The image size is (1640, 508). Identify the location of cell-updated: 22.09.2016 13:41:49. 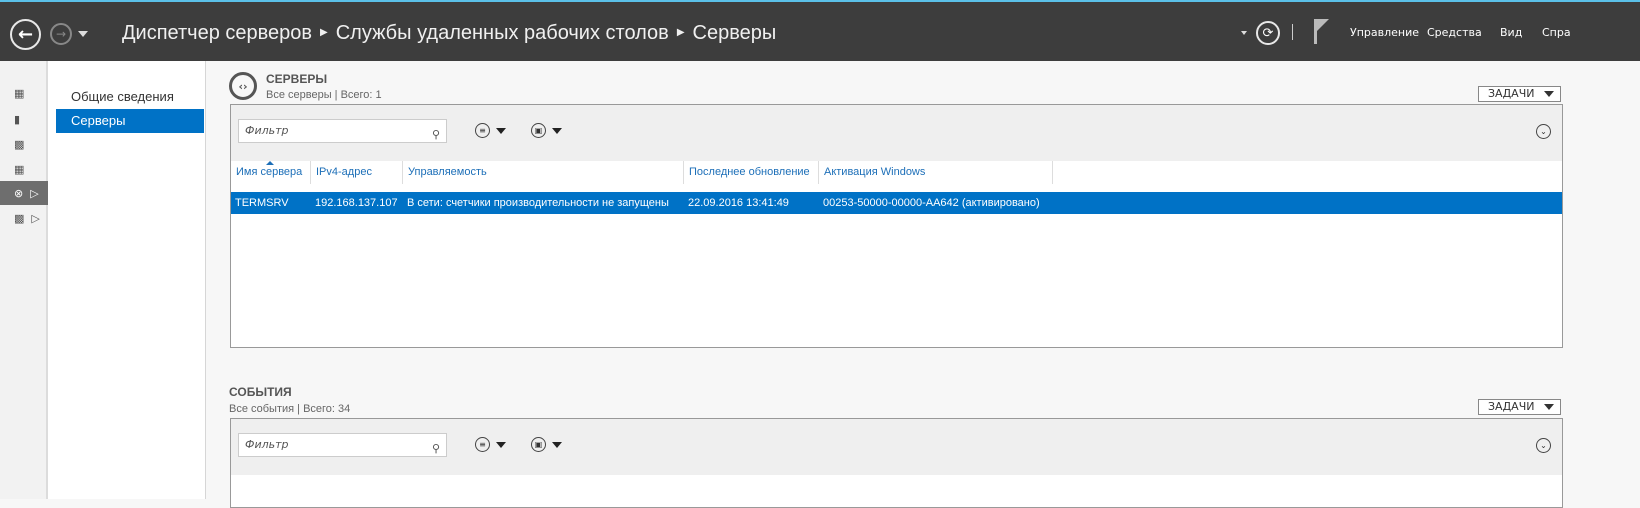
(738, 203).